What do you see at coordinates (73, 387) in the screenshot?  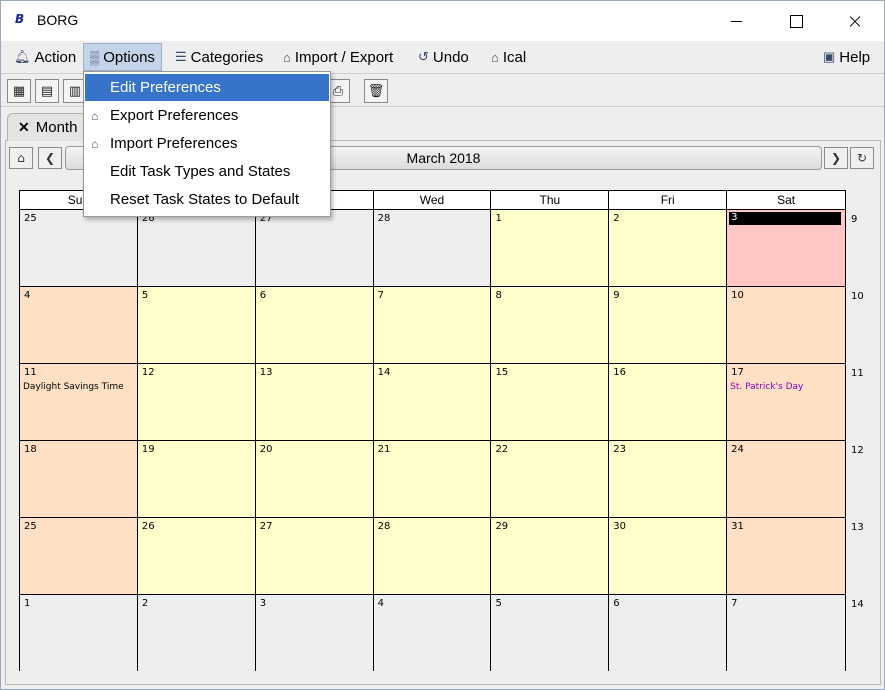 I see `calendar-event: Daylight Savings Time` at bounding box center [73, 387].